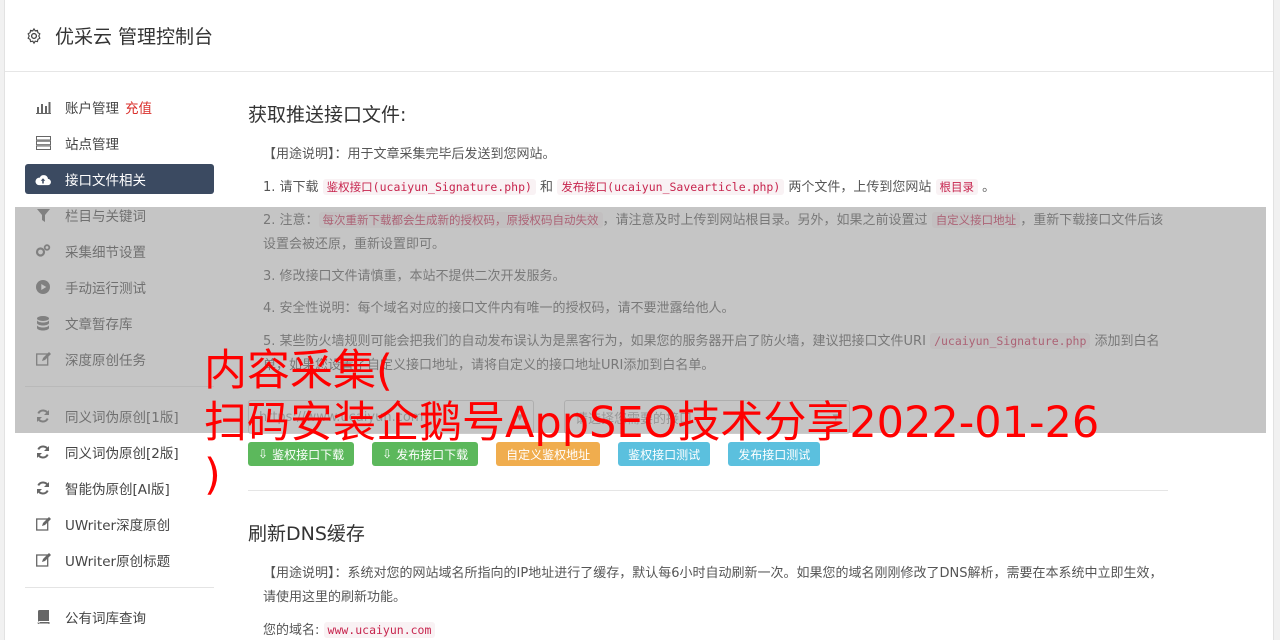 The image size is (1280, 640). I want to click on sidebar-item-uwriter-title: UWriter原创标题, so click(119, 560).